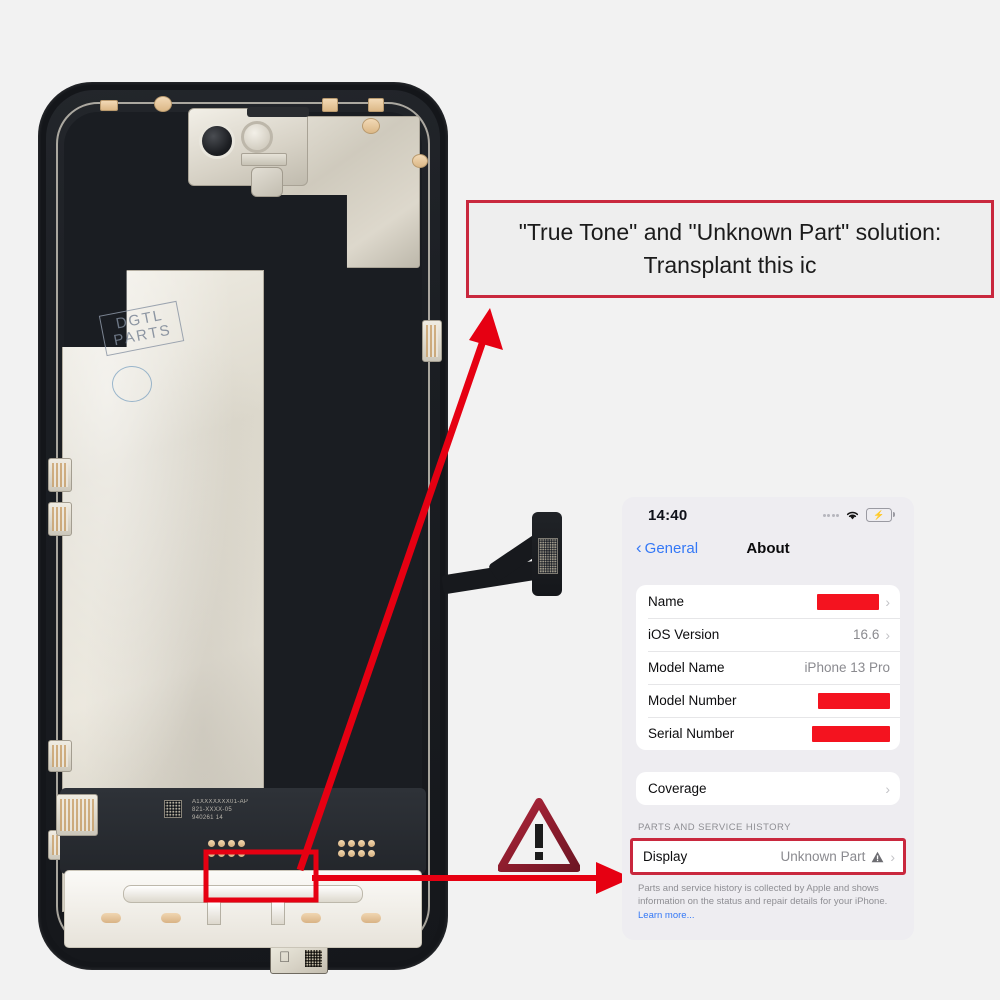 The height and width of the screenshot is (1000, 1000). What do you see at coordinates (730, 232) in the screenshot?
I see `callout-line-1: "True Tone" and "Unknown Part" solution:` at bounding box center [730, 232].